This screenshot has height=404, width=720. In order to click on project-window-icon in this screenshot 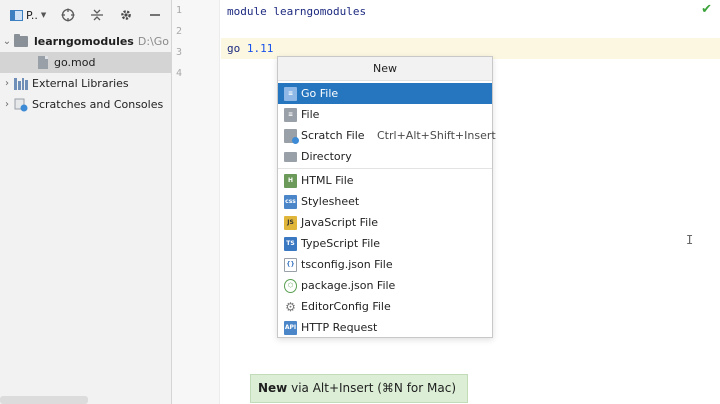, I will do `click(16, 15)`.